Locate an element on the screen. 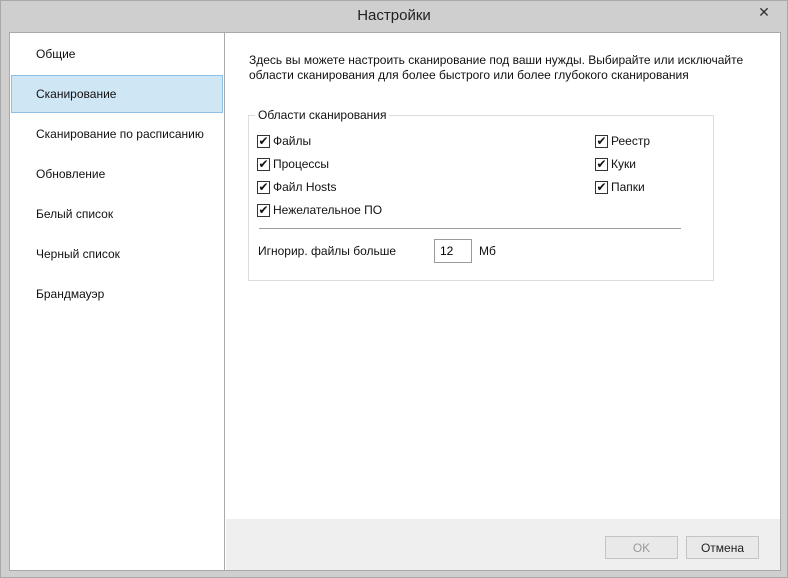 Image resolution: width=788 pixels, height=578 pixels. cancel-button: Отмена is located at coordinates (722, 547).